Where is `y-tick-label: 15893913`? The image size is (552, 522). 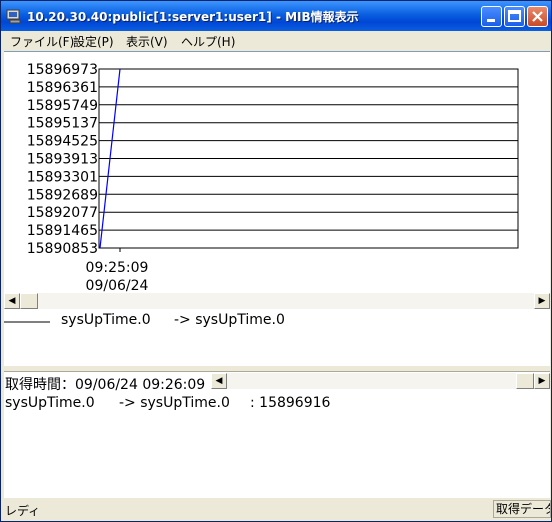 y-tick-label: 15893913 is located at coordinates (62, 160).